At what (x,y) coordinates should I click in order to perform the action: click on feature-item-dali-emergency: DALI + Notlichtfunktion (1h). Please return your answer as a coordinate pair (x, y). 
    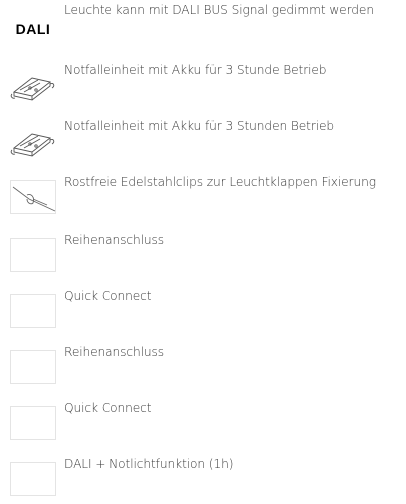
    Looking at the image, I should click on (205, 480).